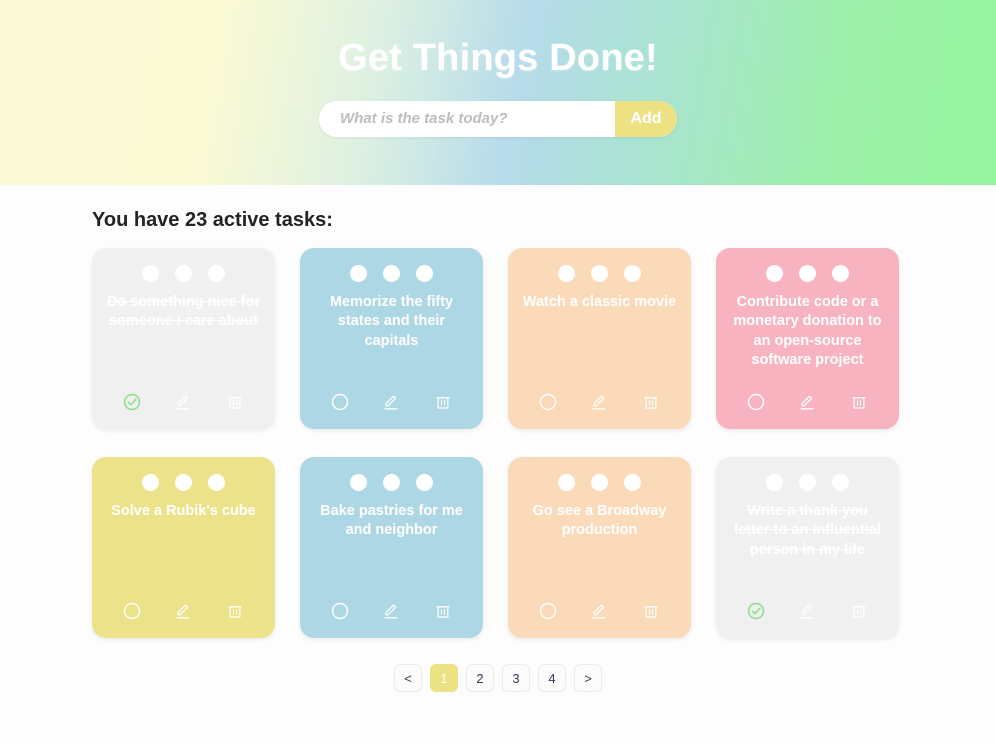 The height and width of the screenshot is (744, 996). Describe the element at coordinates (467, 118) in the screenshot. I see `new-task-input` at that location.